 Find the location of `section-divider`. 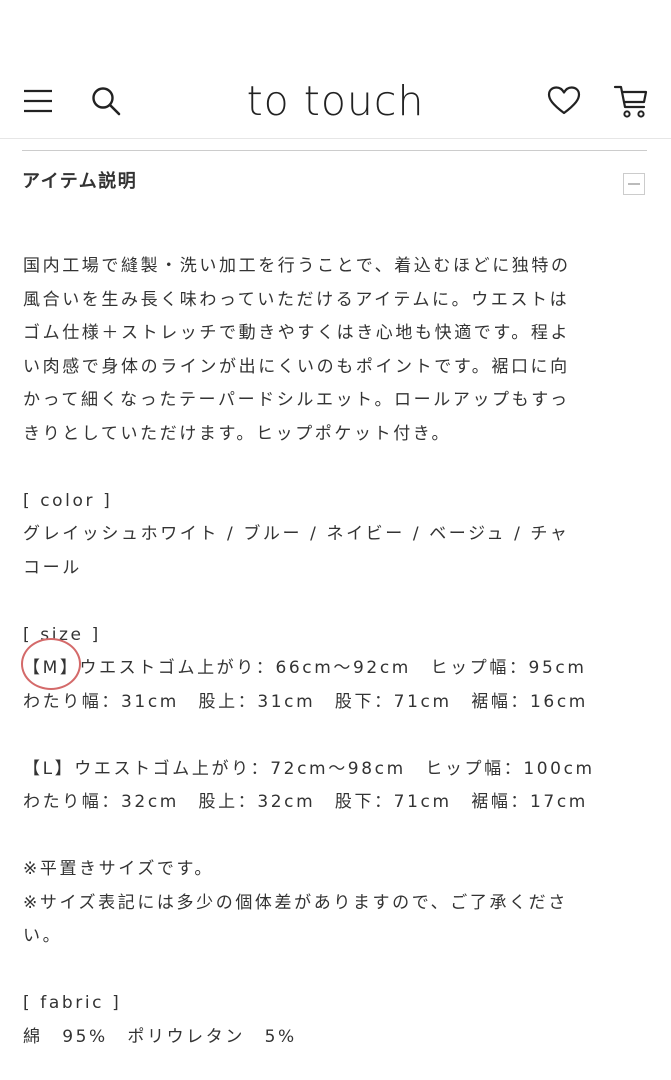

section-divider is located at coordinates (334, 150).